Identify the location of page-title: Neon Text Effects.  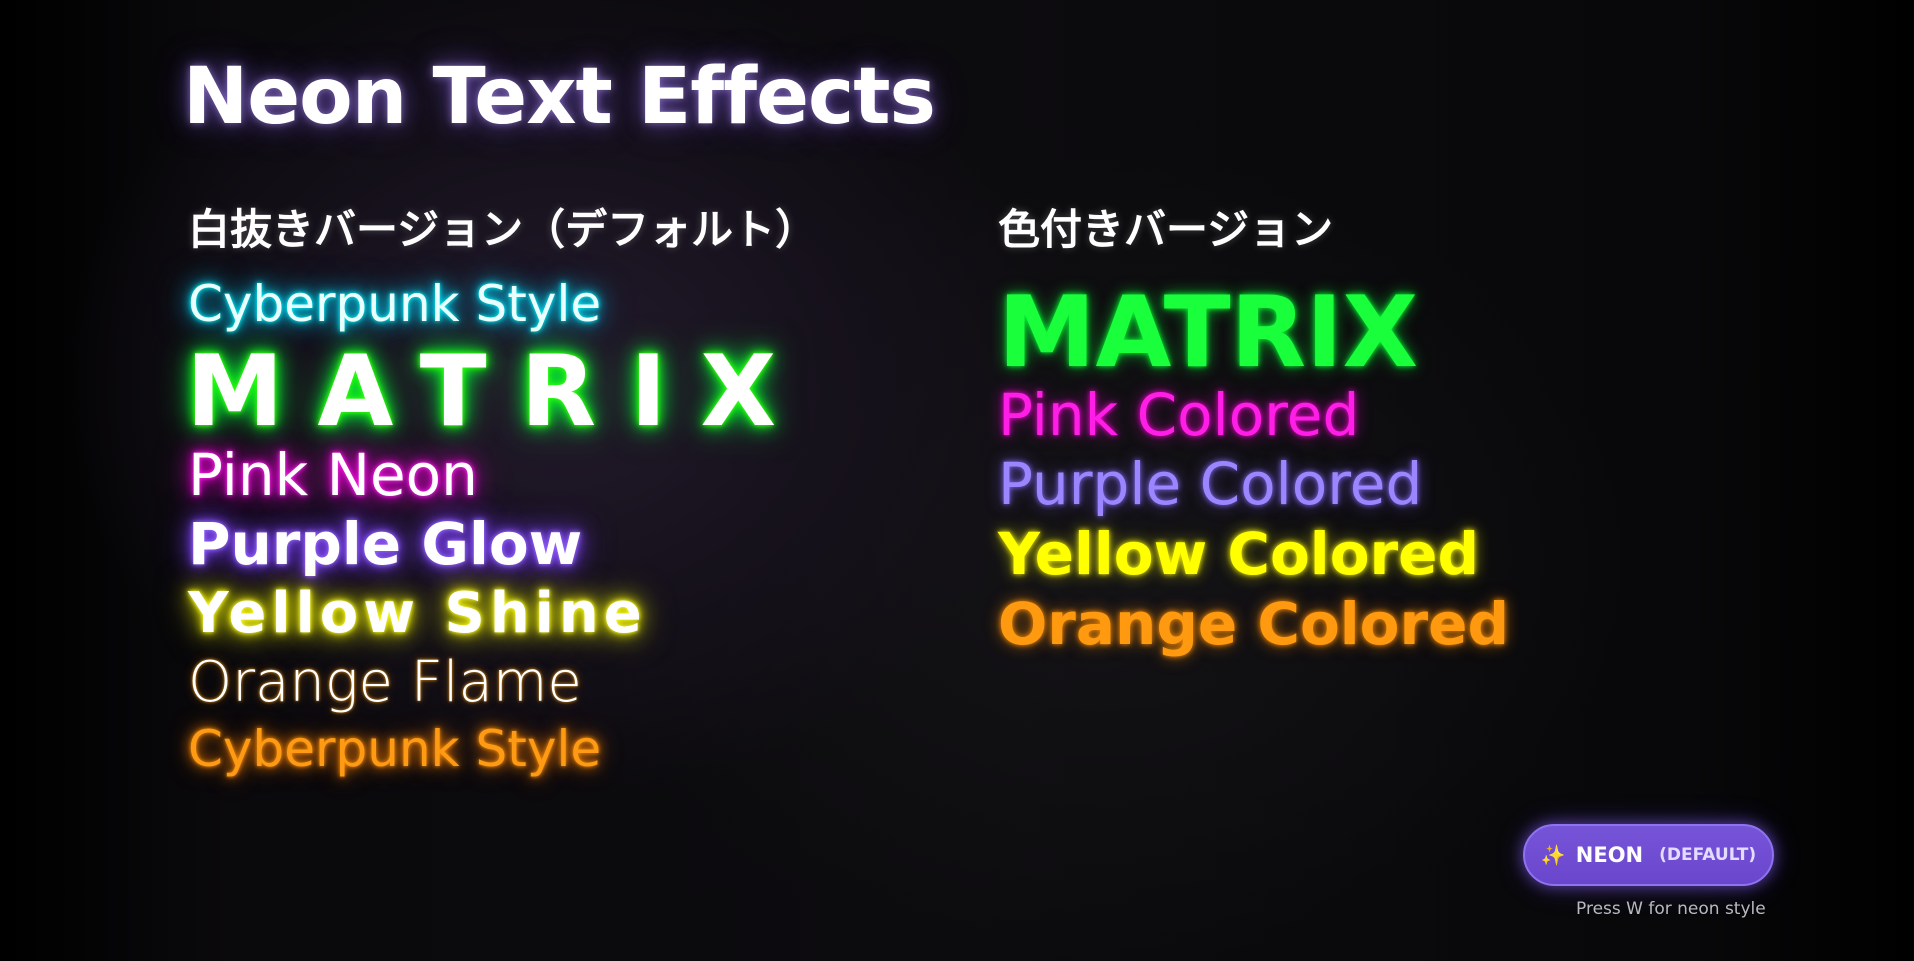
(559, 97).